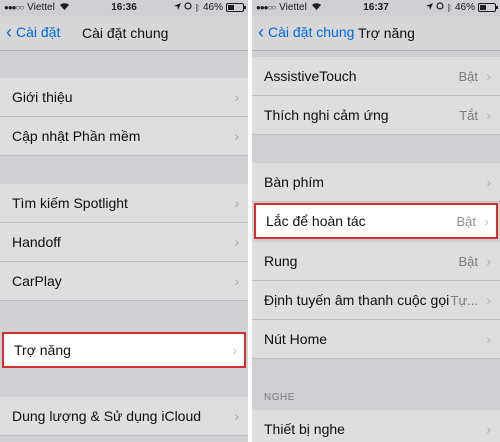 The height and width of the screenshot is (442, 500). What do you see at coordinates (357, 300) in the screenshot?
I see `row-label: Định tuyến âm thanh cuộc gọi` at bounding box center [357, 300].